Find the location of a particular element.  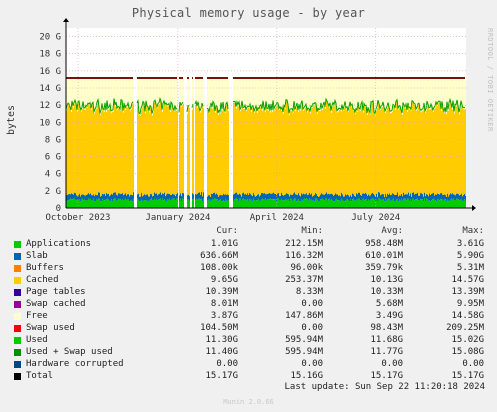

legend-value-avg: 610.01M is located at coordinates (384, 256).